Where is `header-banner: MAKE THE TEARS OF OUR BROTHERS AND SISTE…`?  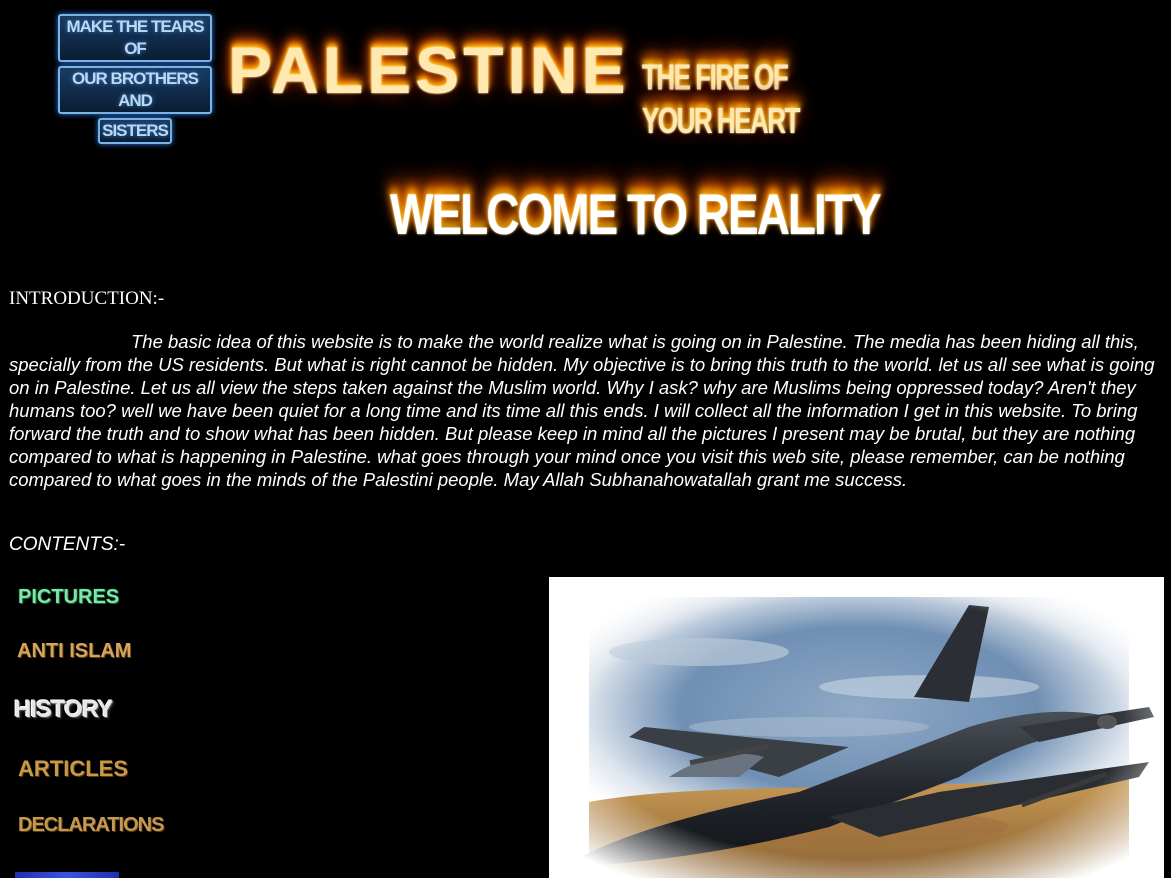
header-banner: MAKE THE TEARS OF OUR BROTHERS AND SISTE… is located at coordinates (441, 74).